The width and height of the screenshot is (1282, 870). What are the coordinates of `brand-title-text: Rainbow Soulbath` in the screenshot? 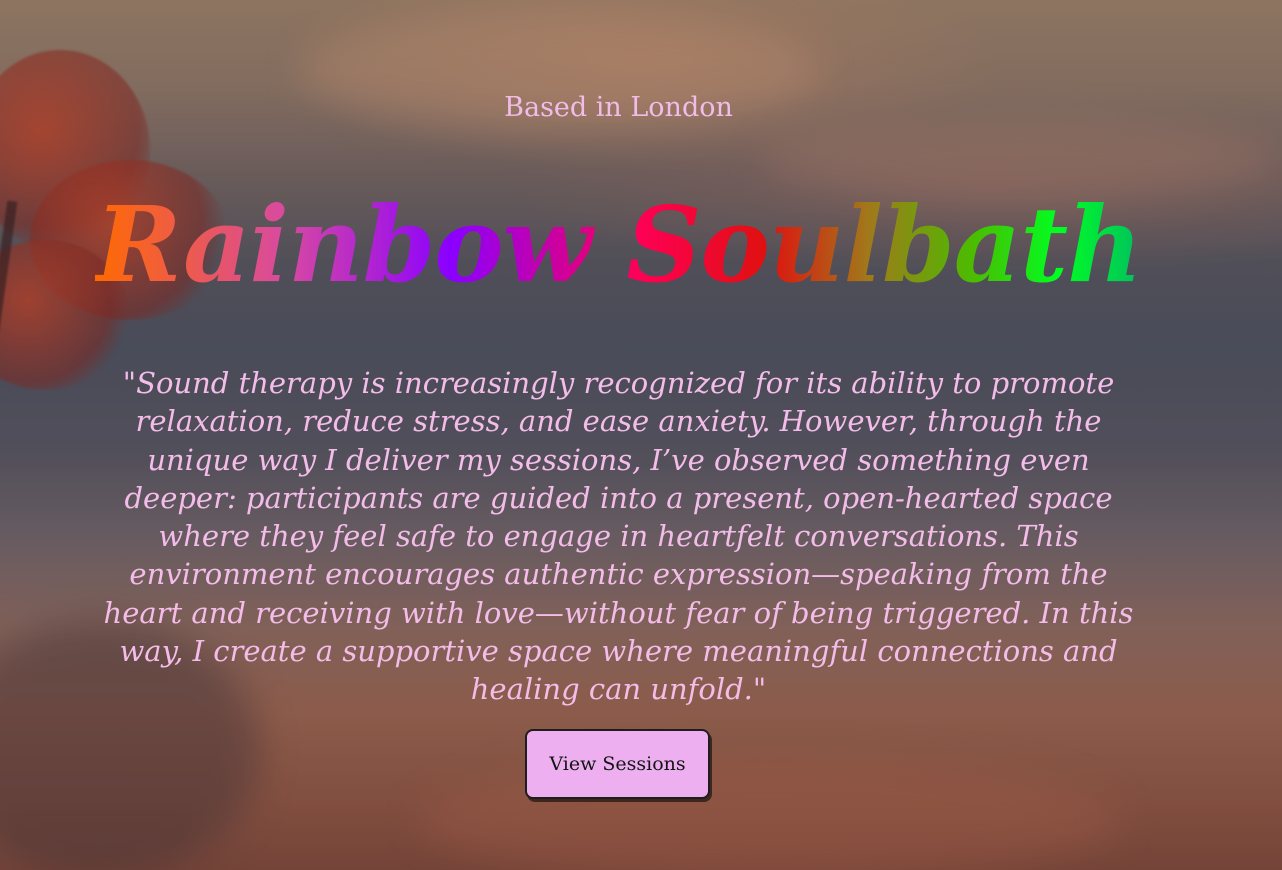 It's located at (618, 244).